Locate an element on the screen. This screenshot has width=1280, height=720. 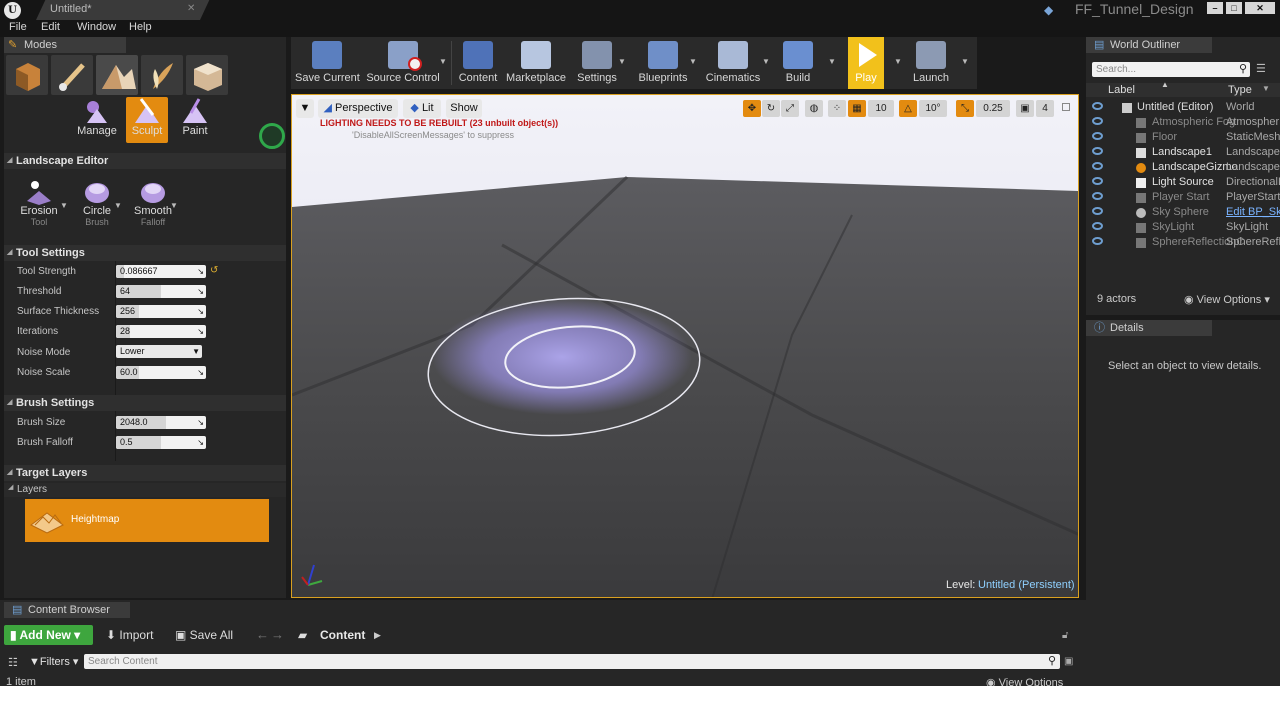
threshold-input: 64 ↘ is located at coordinates (161, 291).